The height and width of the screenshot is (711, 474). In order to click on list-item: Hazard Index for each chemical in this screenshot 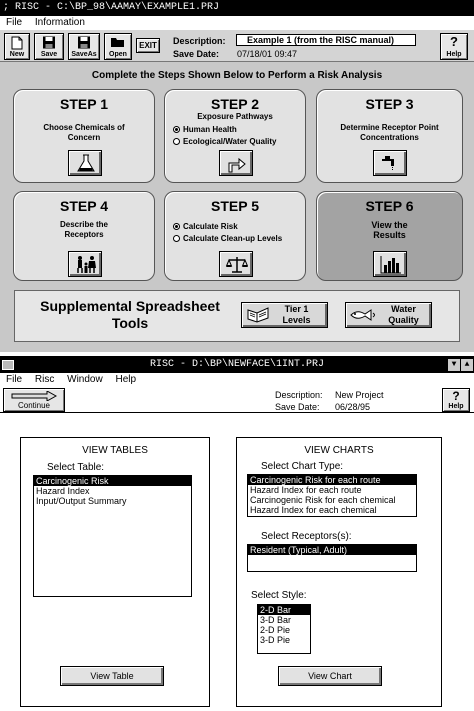, I will do `click(332, 510)`.